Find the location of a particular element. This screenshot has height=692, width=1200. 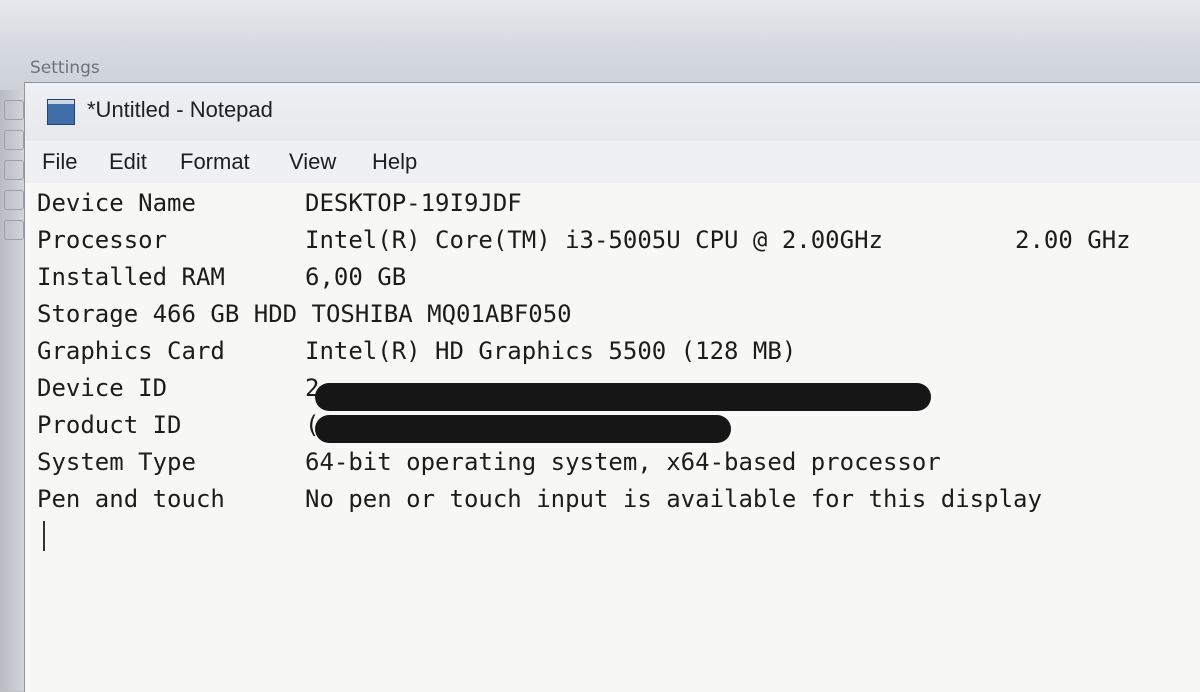

notepad-icon is located at coordinates (61, 112).